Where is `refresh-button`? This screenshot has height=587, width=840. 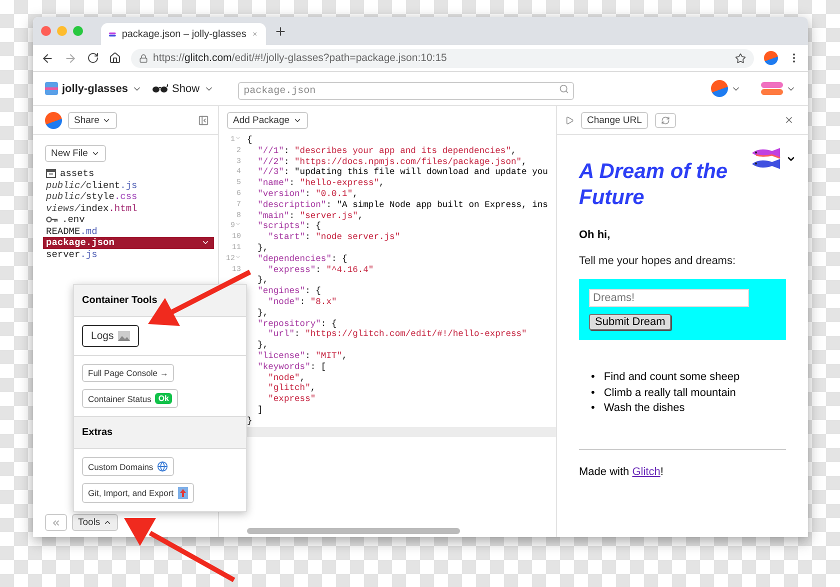 refresh-button is located at coordinates (665, 120).